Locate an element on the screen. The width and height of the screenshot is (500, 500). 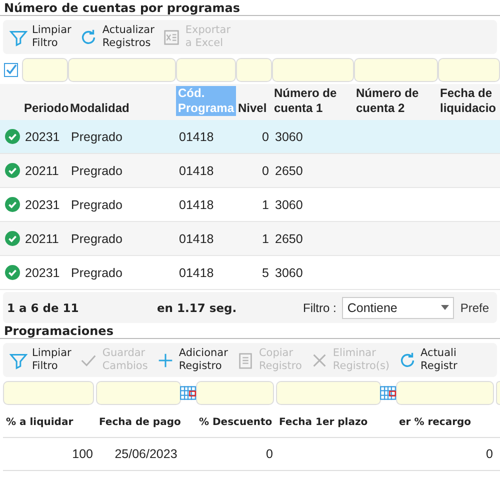
load-time: en 1.17 seg. is located at coordinates (197, 307).